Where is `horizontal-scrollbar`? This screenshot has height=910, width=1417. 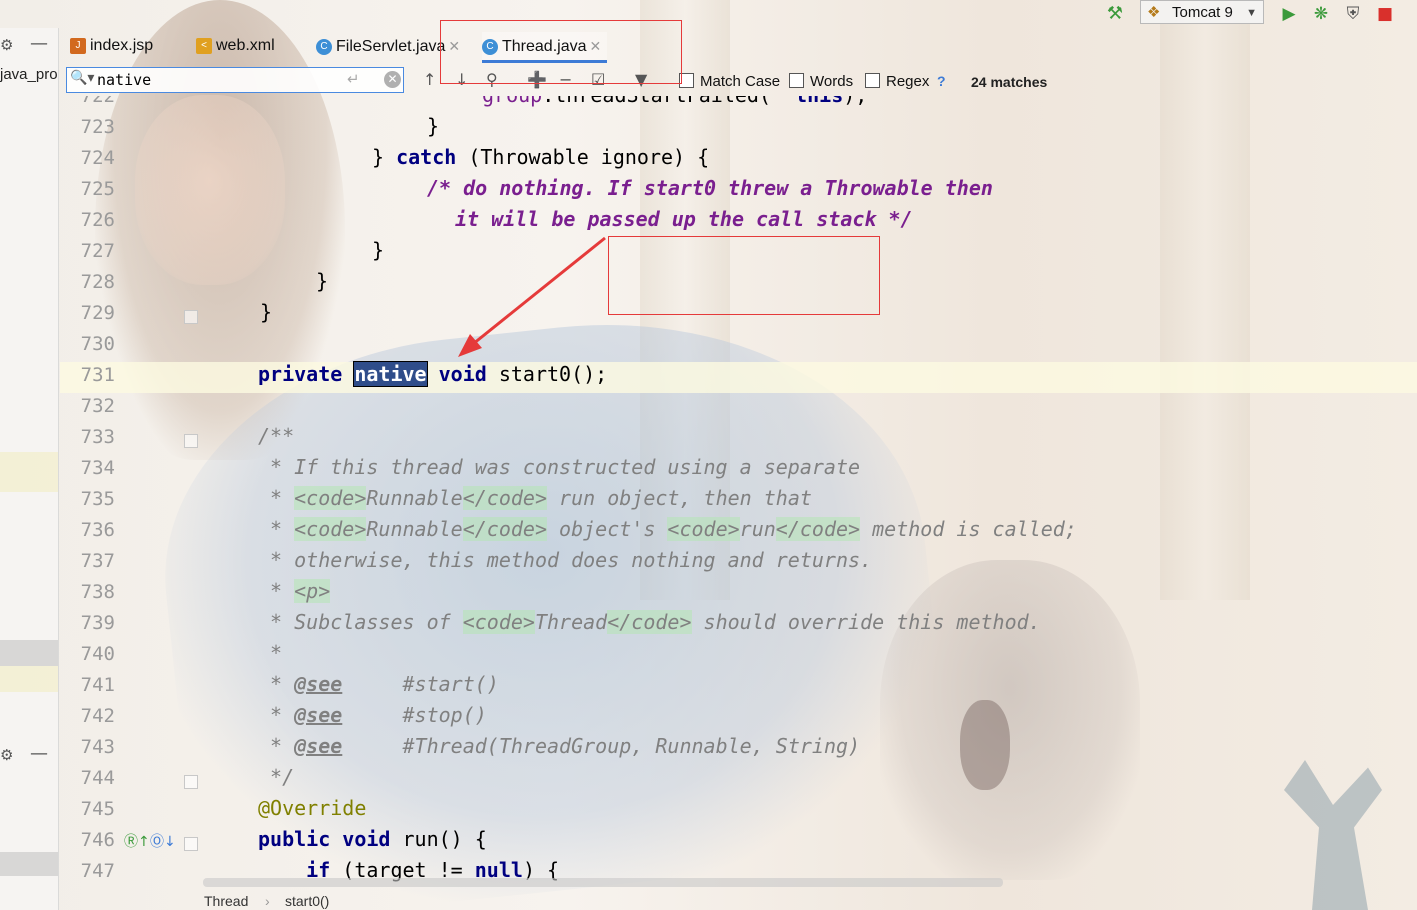
horizontal-scrollbar is located at coordinates (603, 882).